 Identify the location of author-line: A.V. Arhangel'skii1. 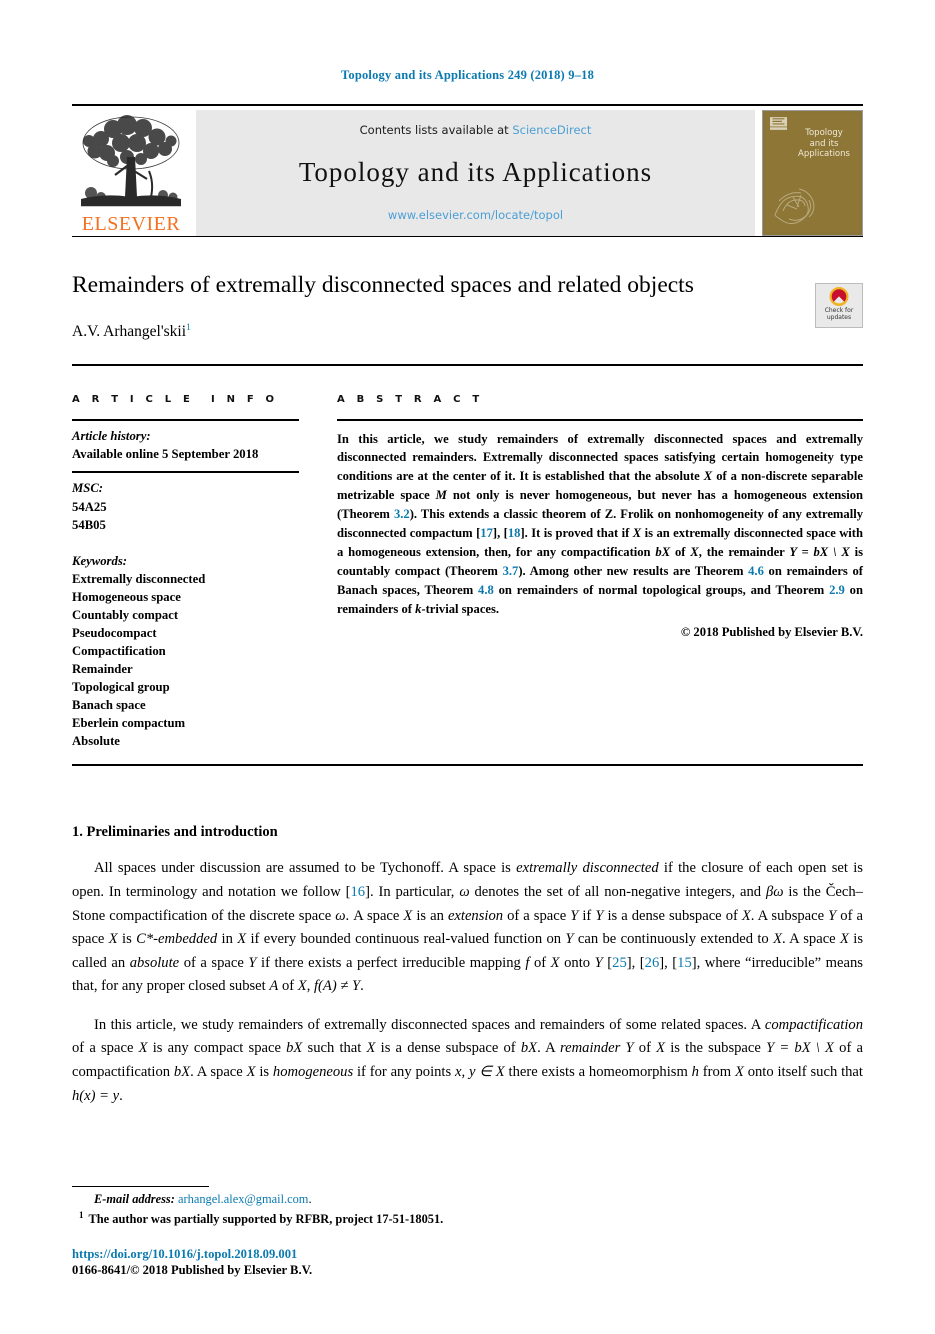
(467, 332).